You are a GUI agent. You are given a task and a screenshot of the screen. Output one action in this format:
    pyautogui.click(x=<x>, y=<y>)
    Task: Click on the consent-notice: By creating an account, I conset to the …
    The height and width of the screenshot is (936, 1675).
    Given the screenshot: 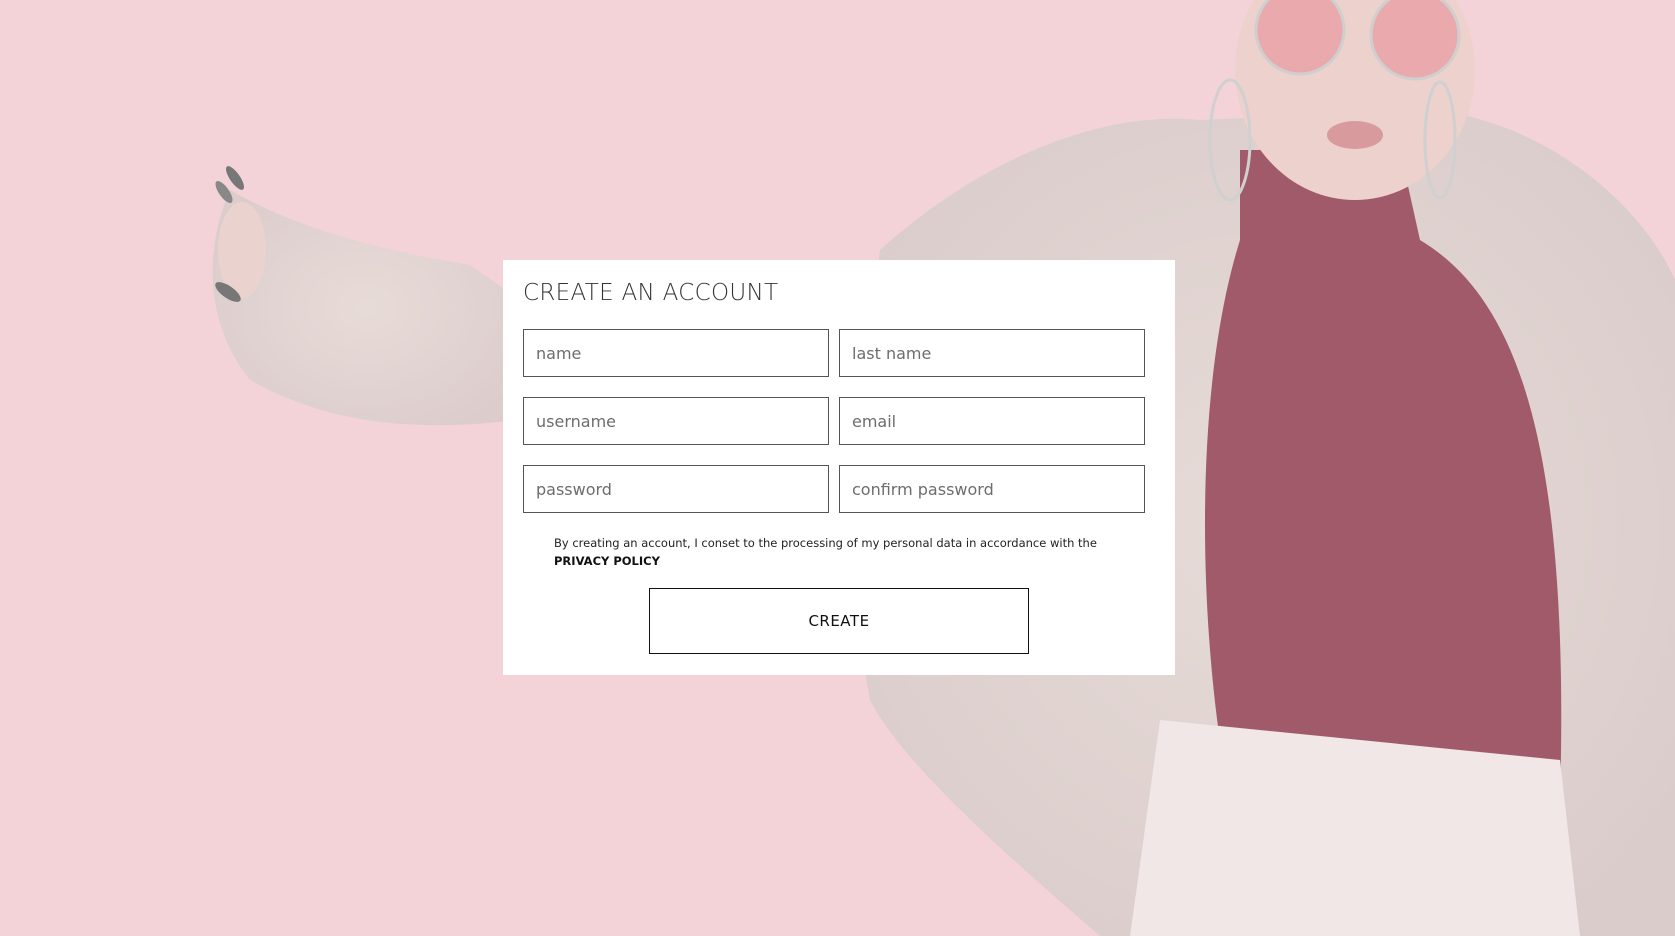 What is the action you would take?
    pyautogui.click(x=834, y=552)
    